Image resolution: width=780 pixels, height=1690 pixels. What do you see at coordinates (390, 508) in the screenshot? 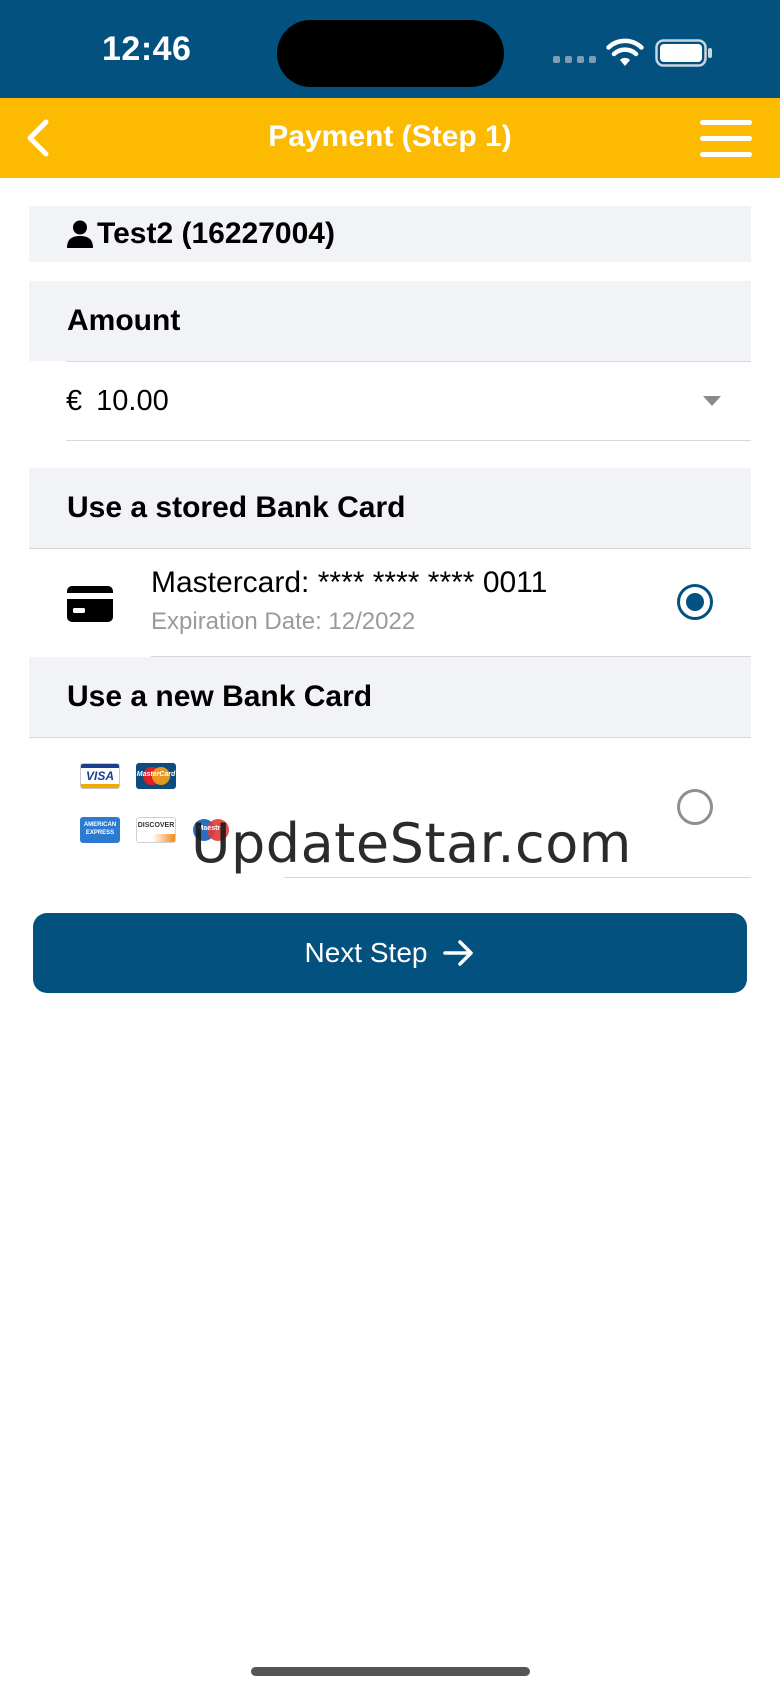
I see `stored-card-section-header: Use a stored Bank Card` at bounding box center [390, 508].